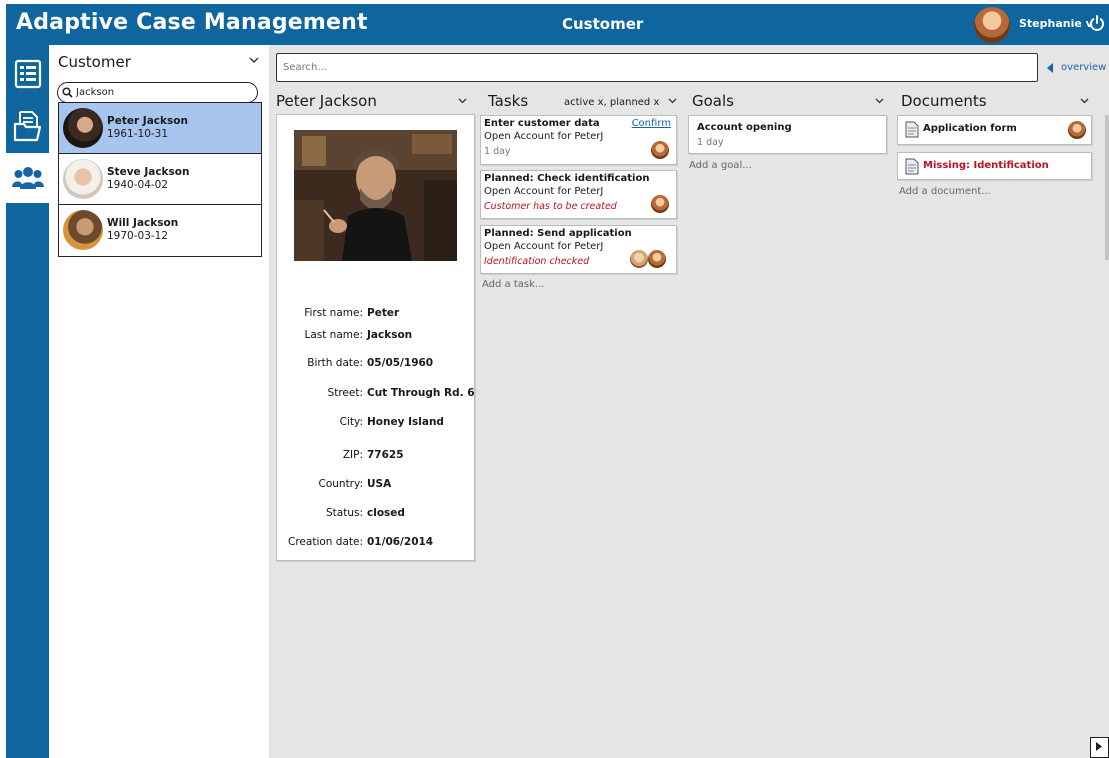 Image resolution: width=1109 pixels, height=758 pixels. What do you see at coordinates (147, 121) in the screenshot?
I see `customer-name: Peter Jackson` at bounding box center [147, 121].